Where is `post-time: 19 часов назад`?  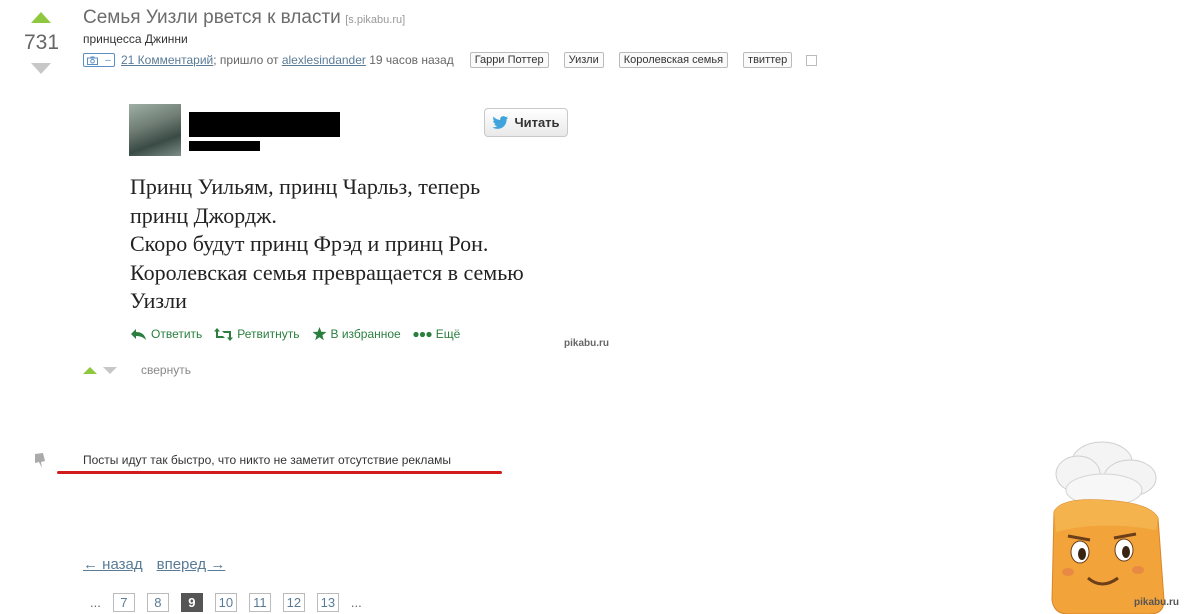
post-time: 19 часов назад is located at coordinates (411, 60).